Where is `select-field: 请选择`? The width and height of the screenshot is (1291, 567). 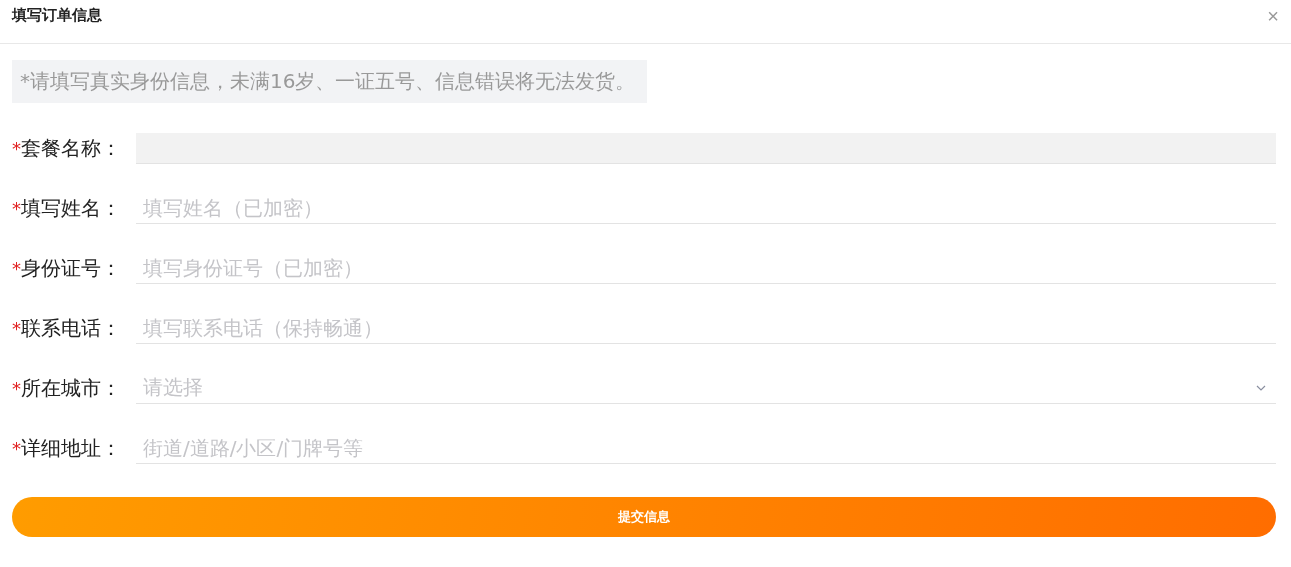 select-field: 请选择 is located at coordinates (706, 388).